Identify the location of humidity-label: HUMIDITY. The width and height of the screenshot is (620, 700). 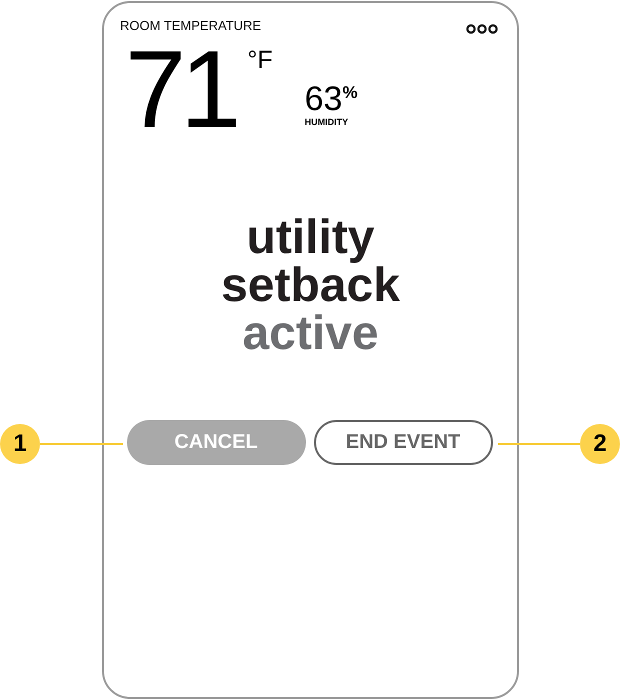
(327, 122).